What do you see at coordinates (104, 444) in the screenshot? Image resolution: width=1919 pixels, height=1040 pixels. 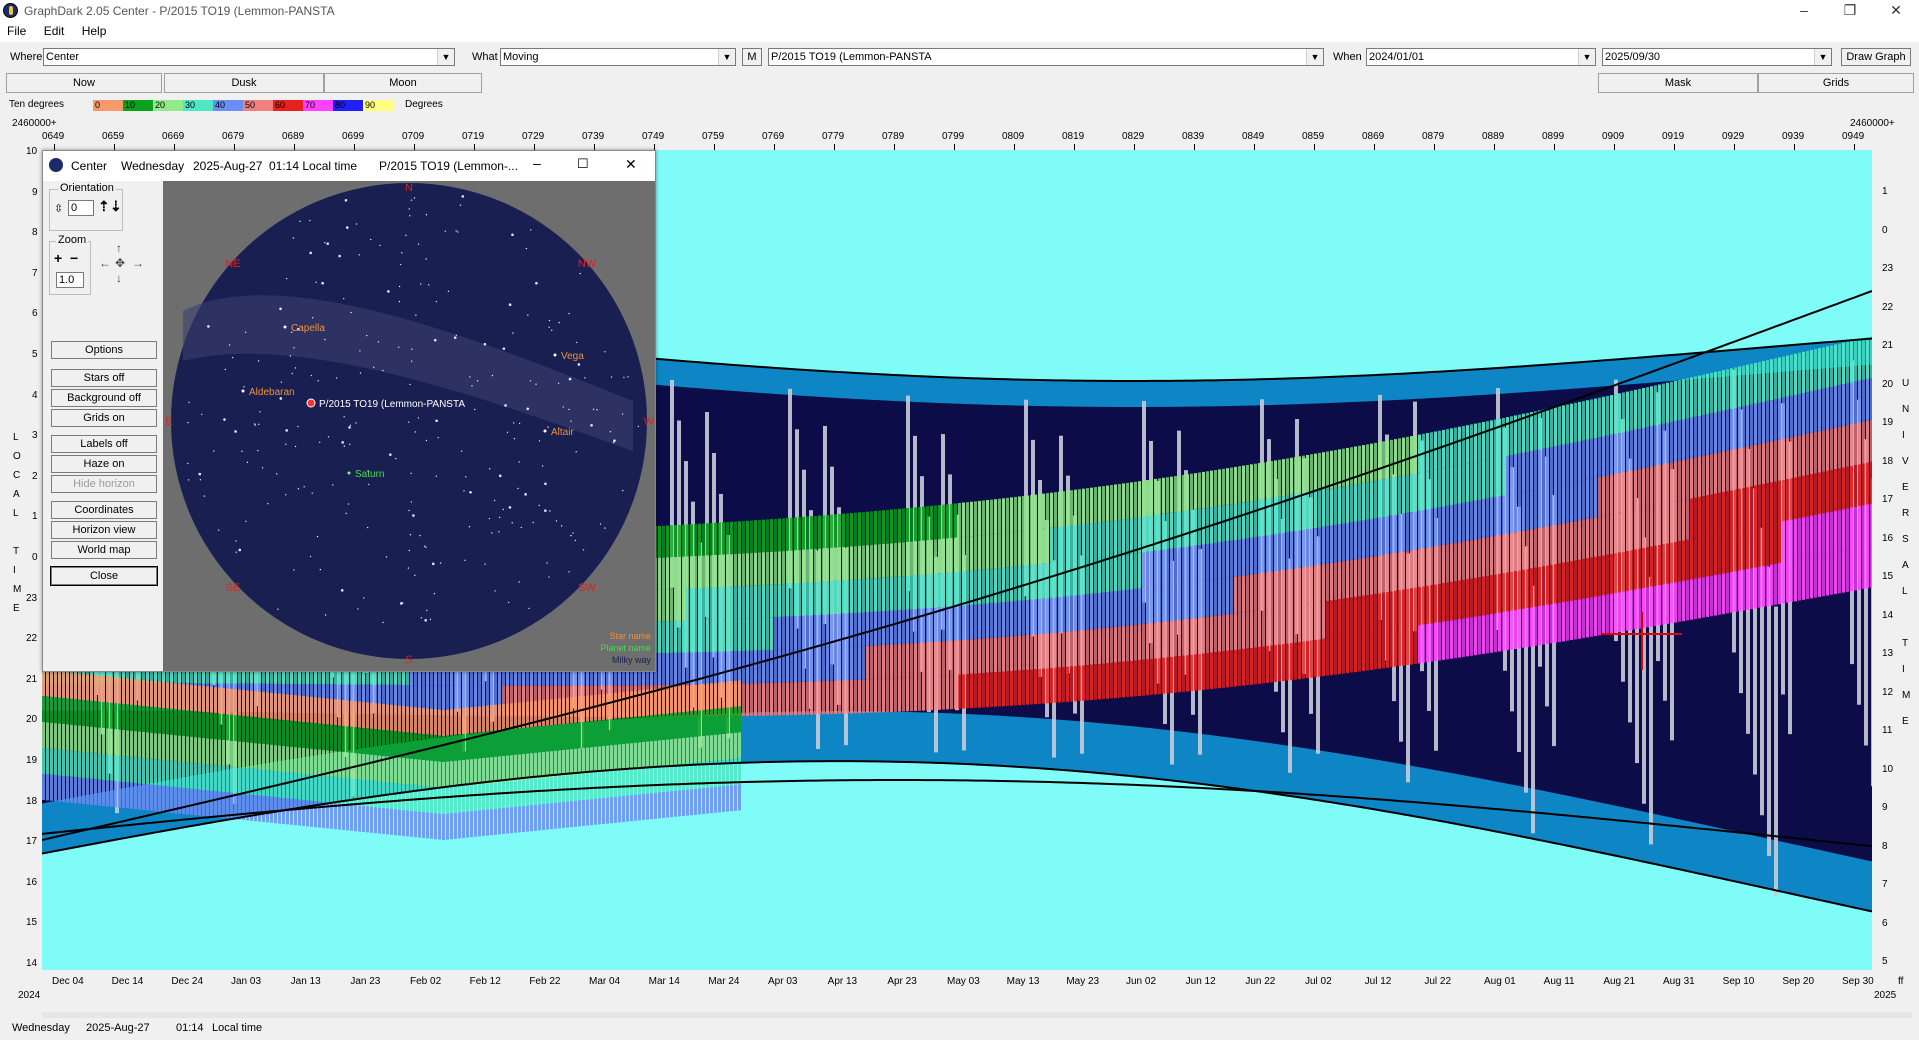 I see `sky-labels-off-button: Labels off` at bounding box center [104, 444].